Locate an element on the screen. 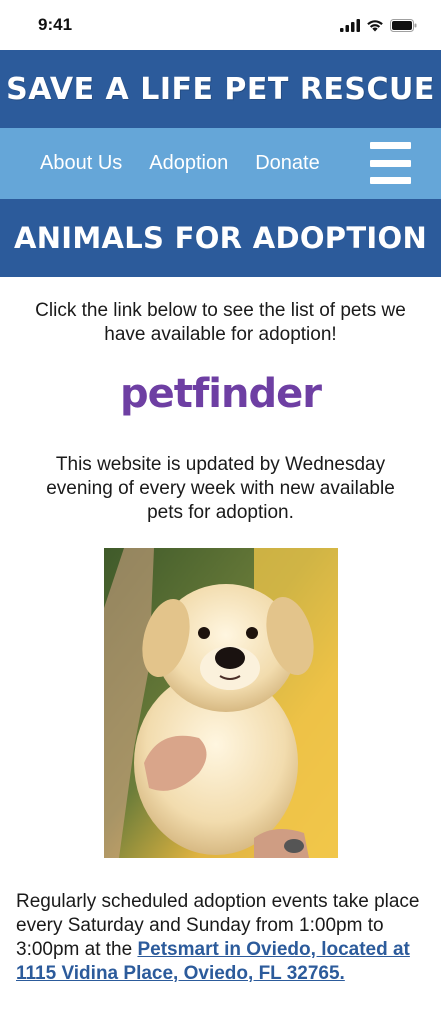 This screenshot has width=441, height=1024. section-header: ANIMALS FOR ADOPTION is located at coordinates (220, 238).